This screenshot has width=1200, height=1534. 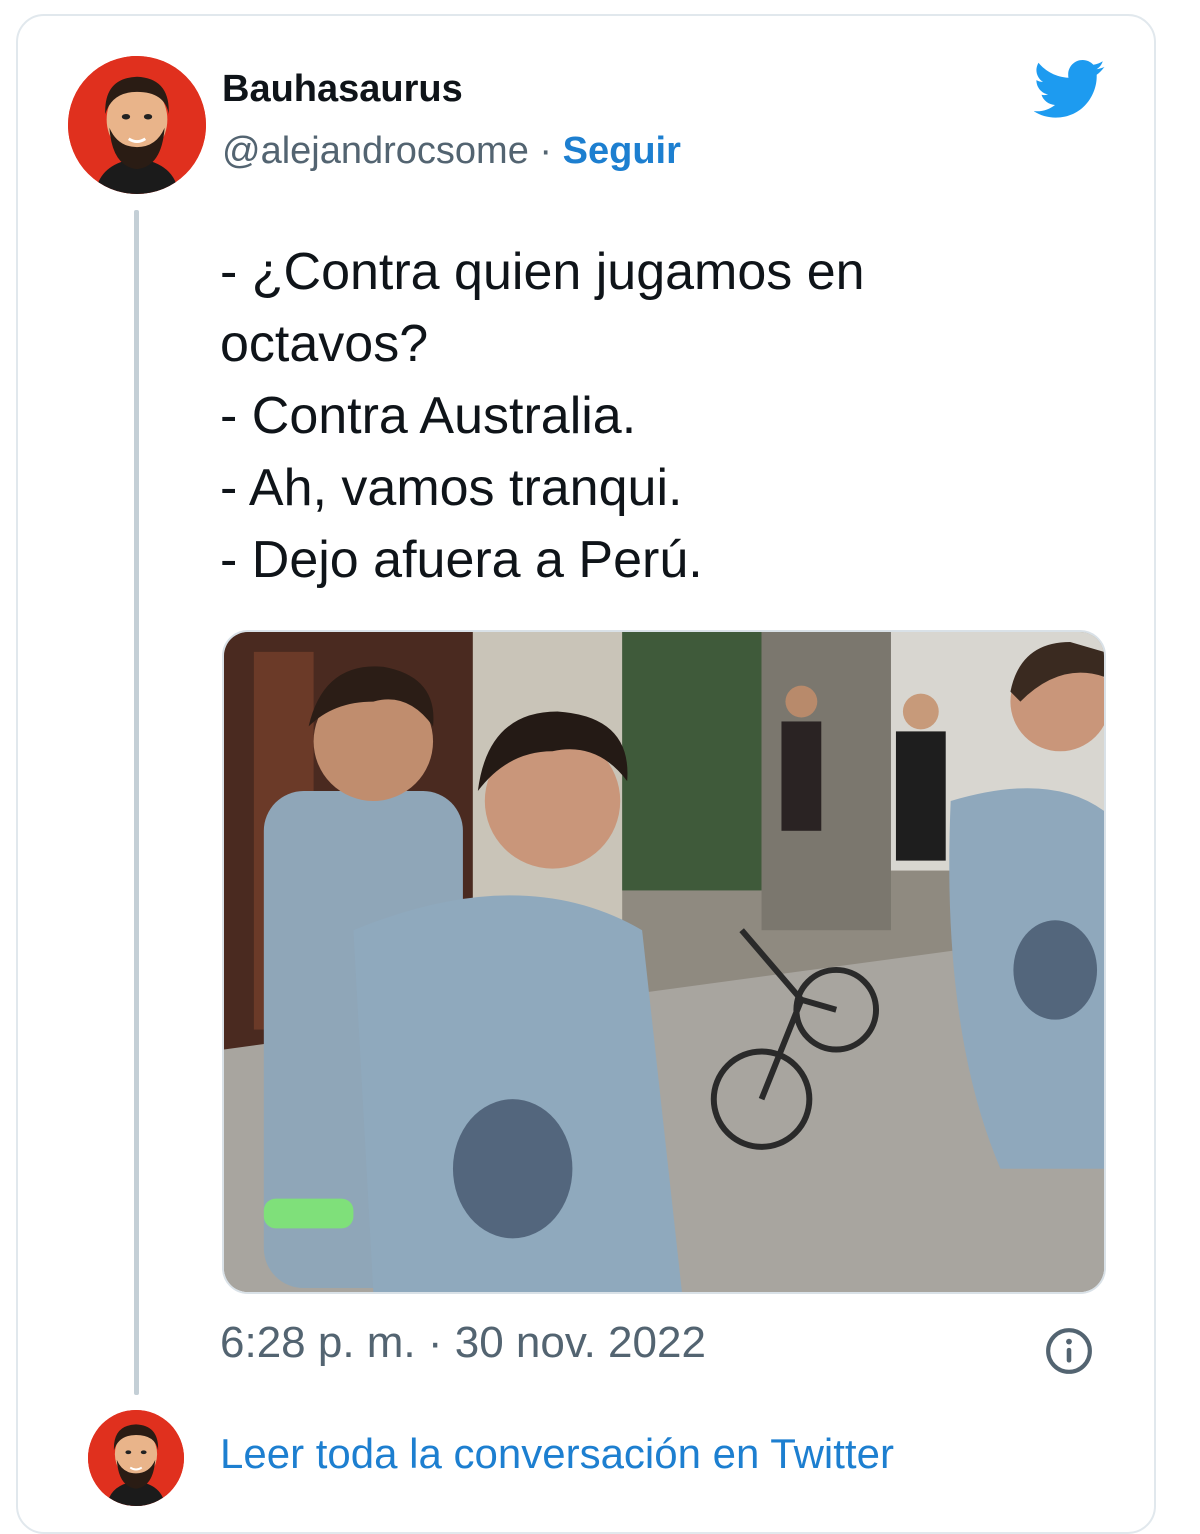 I want to click on follow-button: Seguir, so click(x=622, y=151).